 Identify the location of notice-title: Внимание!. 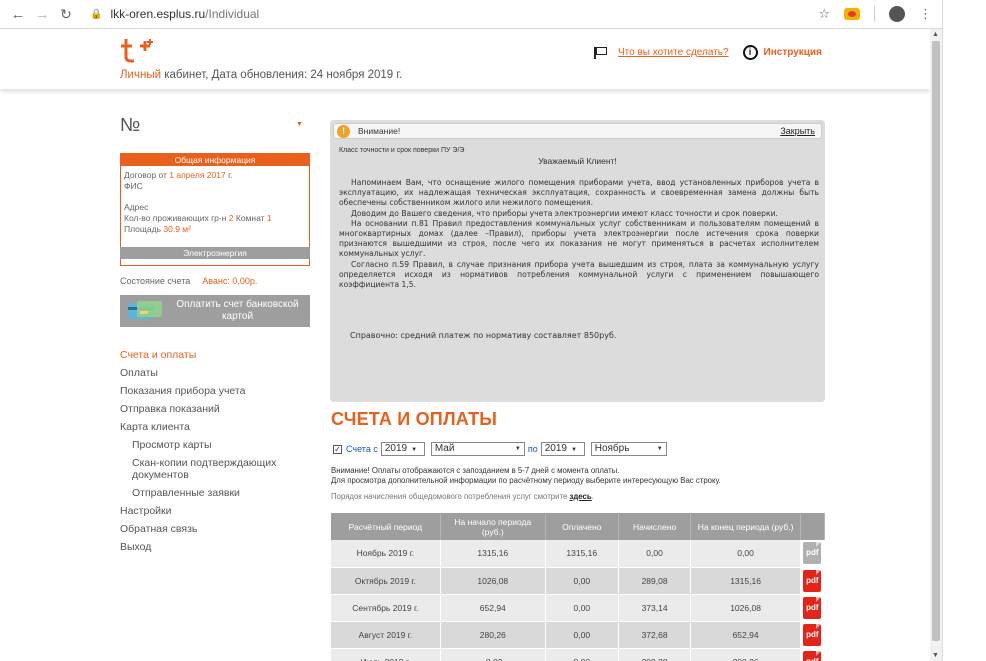
(379, 131).